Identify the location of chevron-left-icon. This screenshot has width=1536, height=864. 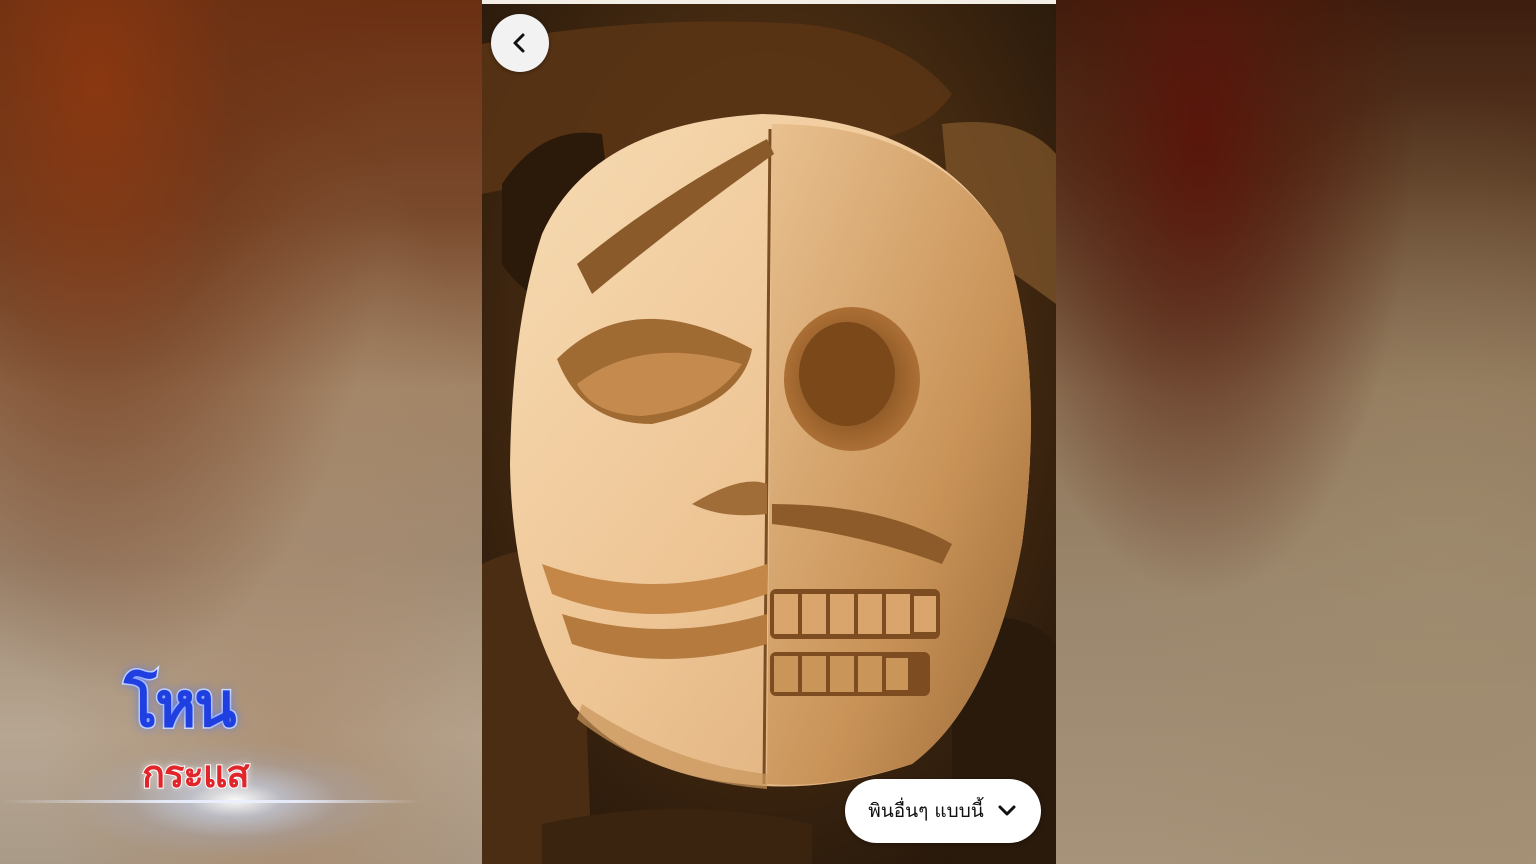
(519, 43).